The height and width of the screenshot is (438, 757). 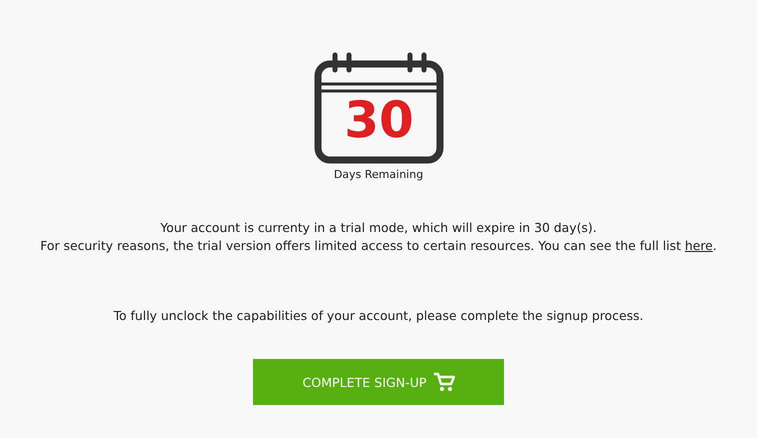 I want to click on days-remaining-label: Days Remaining, so click(x=379, y=174).